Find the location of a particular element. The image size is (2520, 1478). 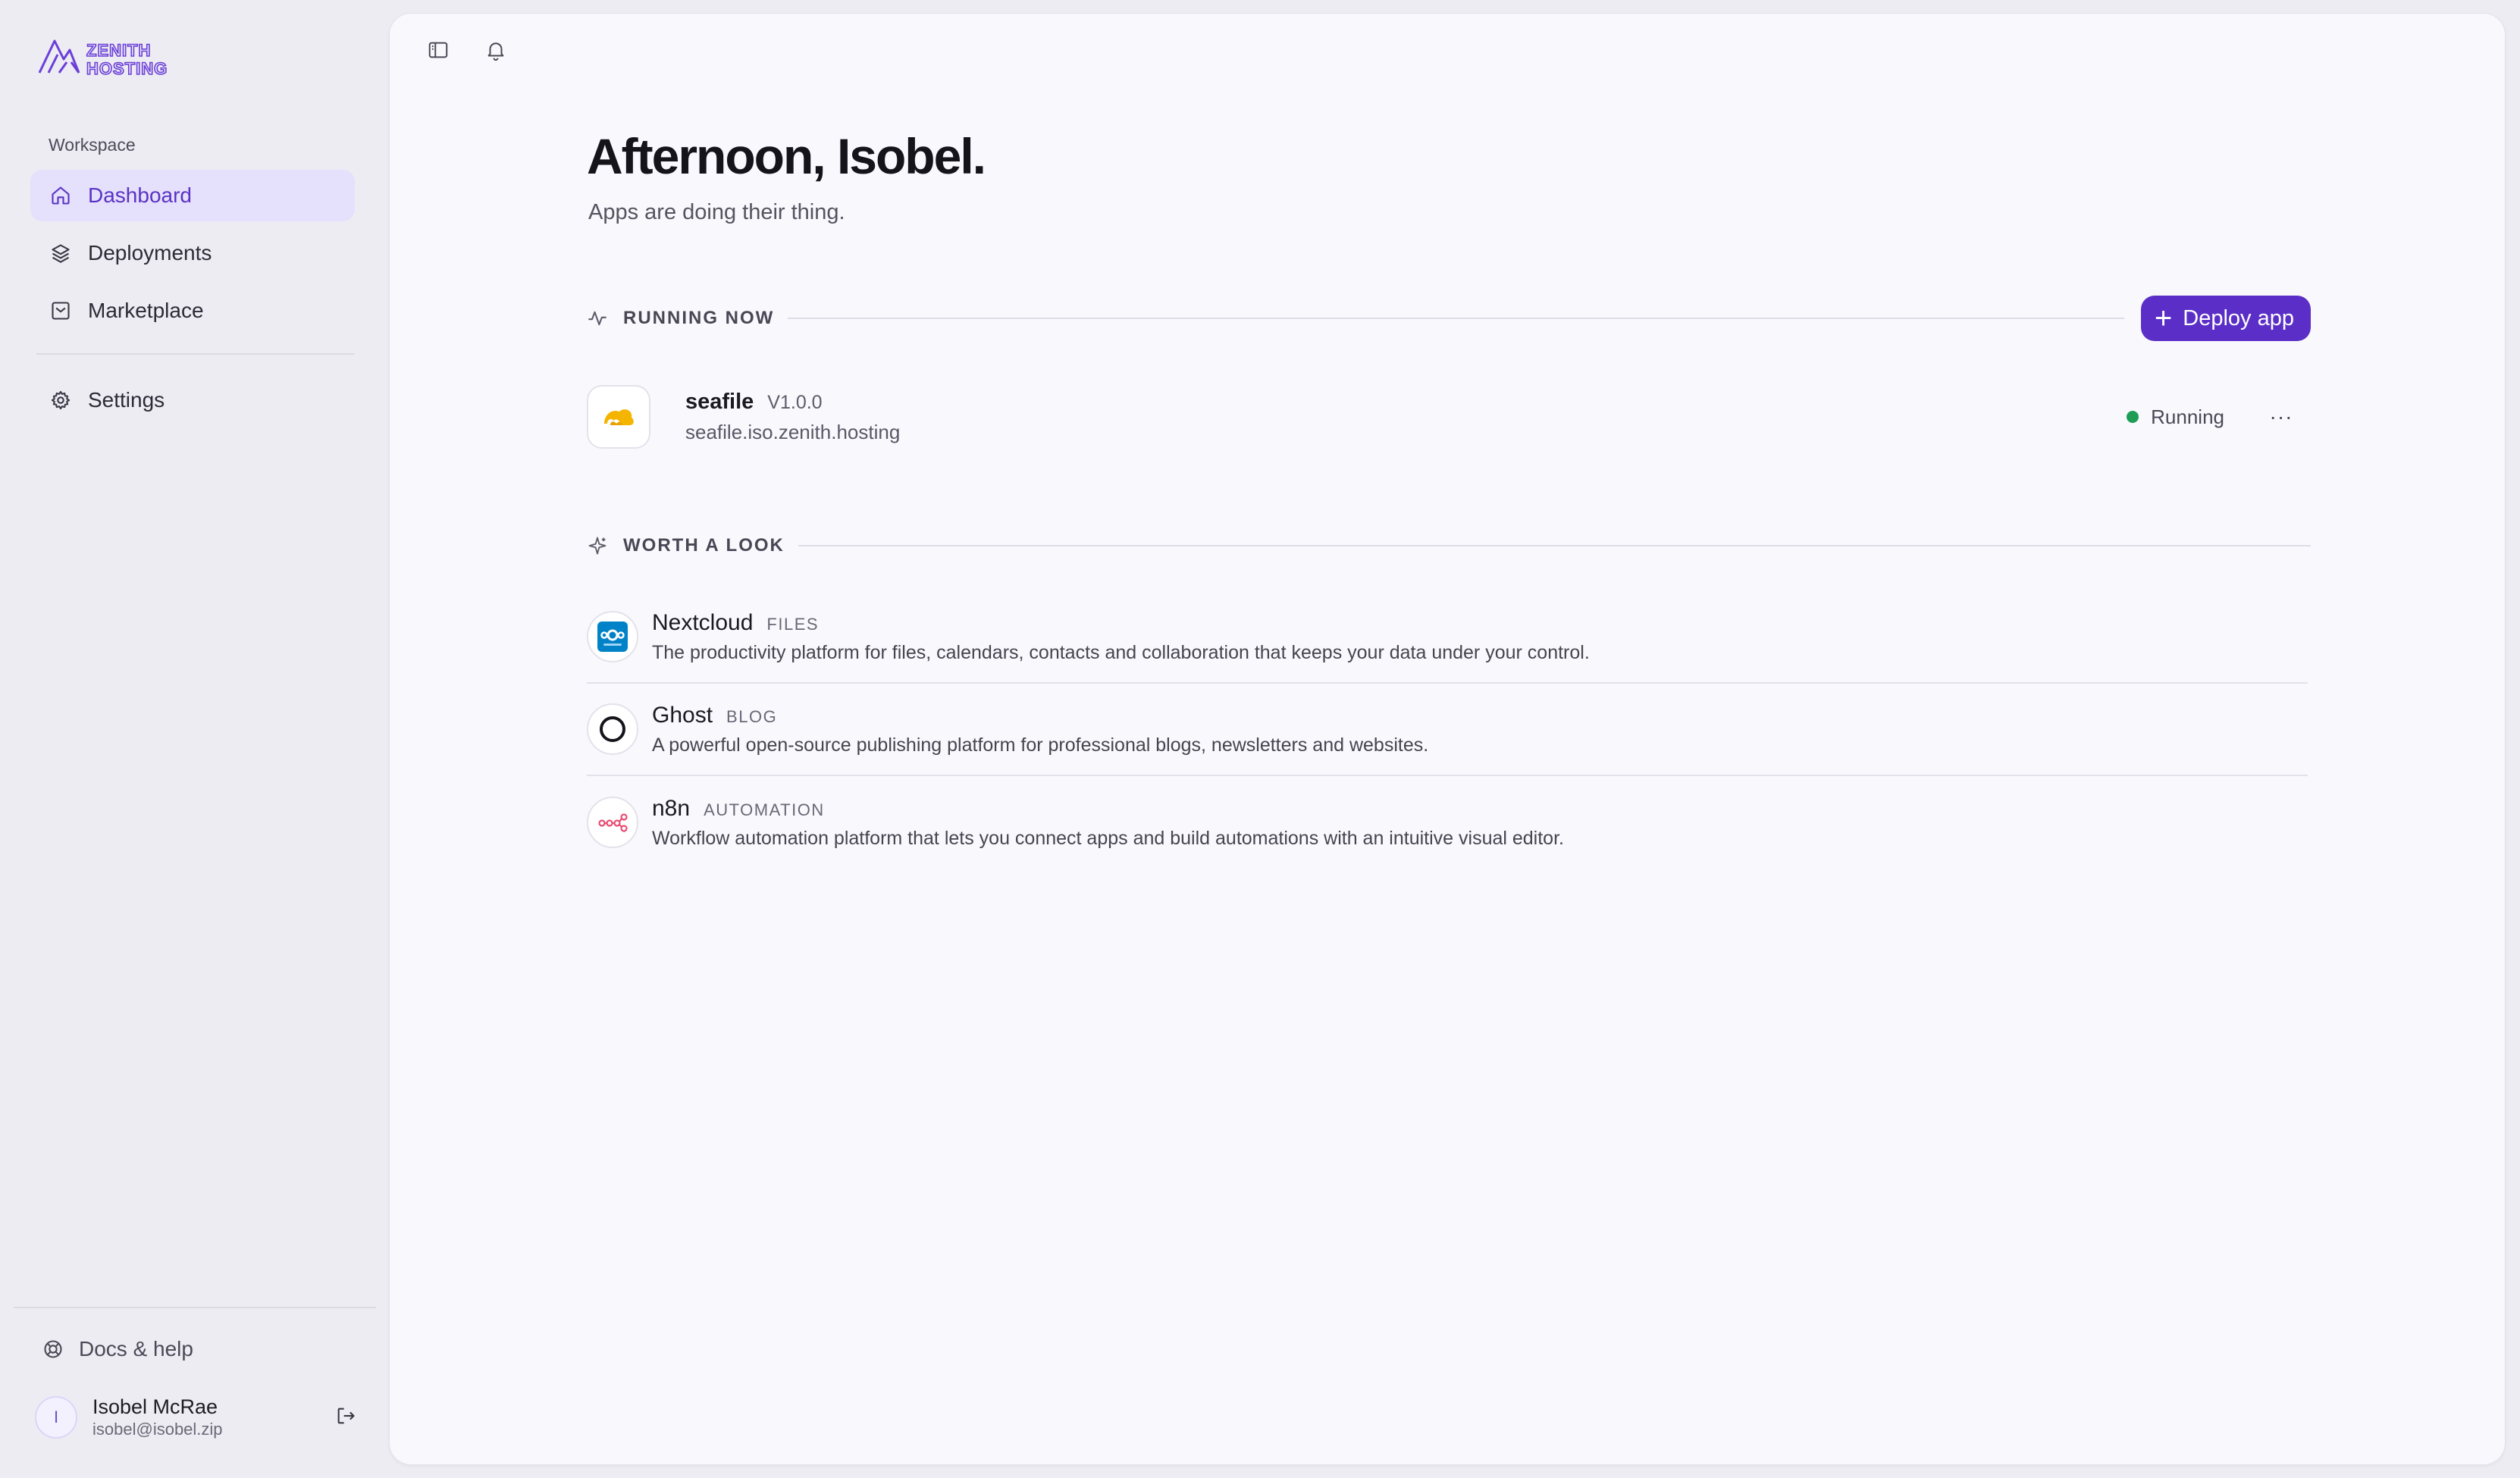

logo-mark-icon: ZENITH HOSTING is located at coordinates (103, 59).